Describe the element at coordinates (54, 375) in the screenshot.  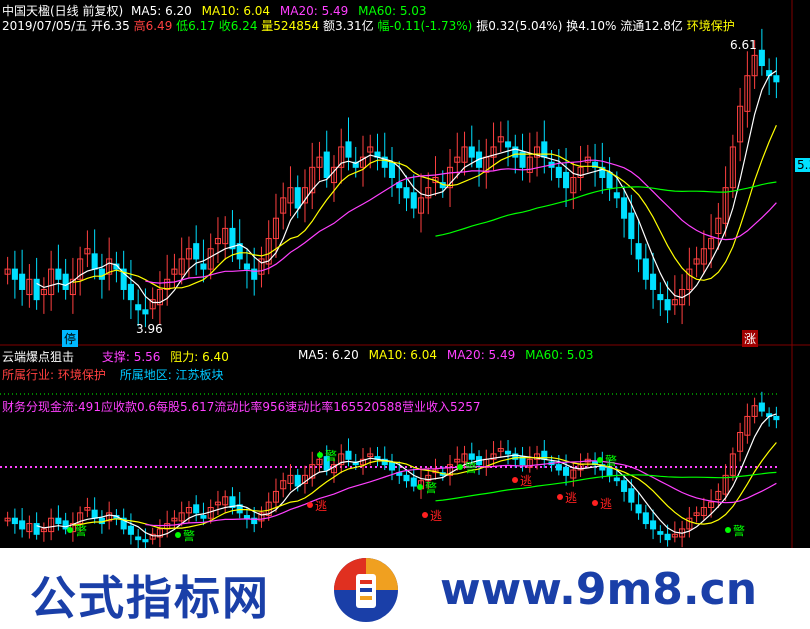
I see `industry-label: 所属行业: 环境保护` at that location.